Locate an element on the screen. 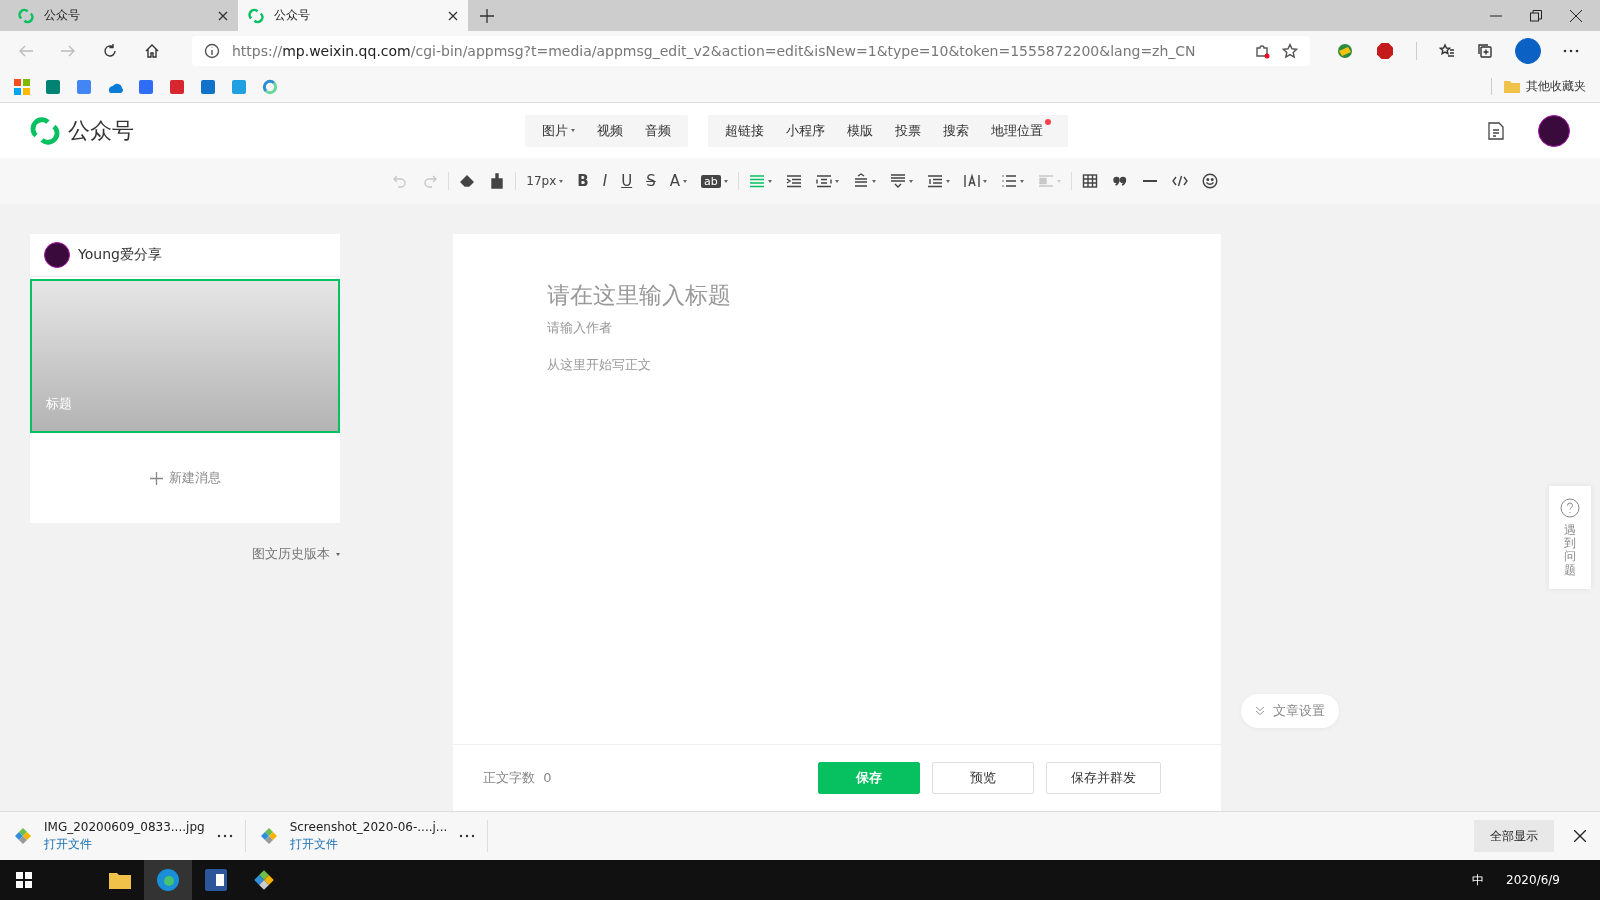 This screenshot has height=900, width=1600. align-left-icon is located at coordinates (756, 181).